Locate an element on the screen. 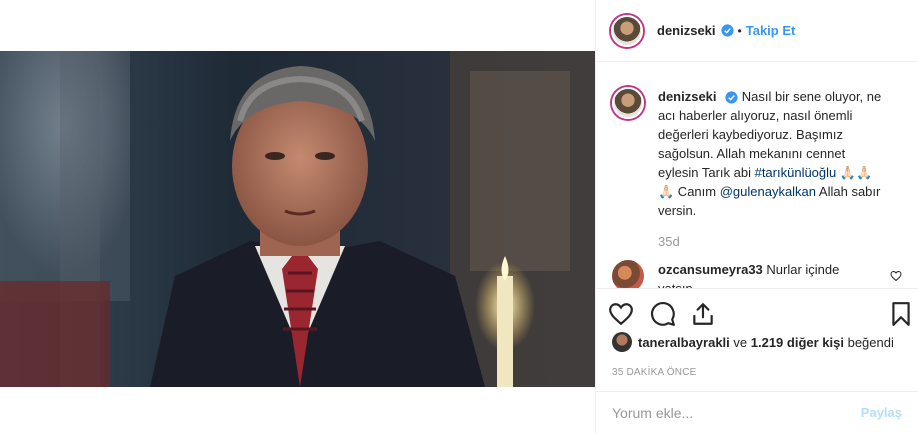 This screenshot has height=433, width=918. commenter-username: ozcansumeyra33 is located at coordinates (710, 269).